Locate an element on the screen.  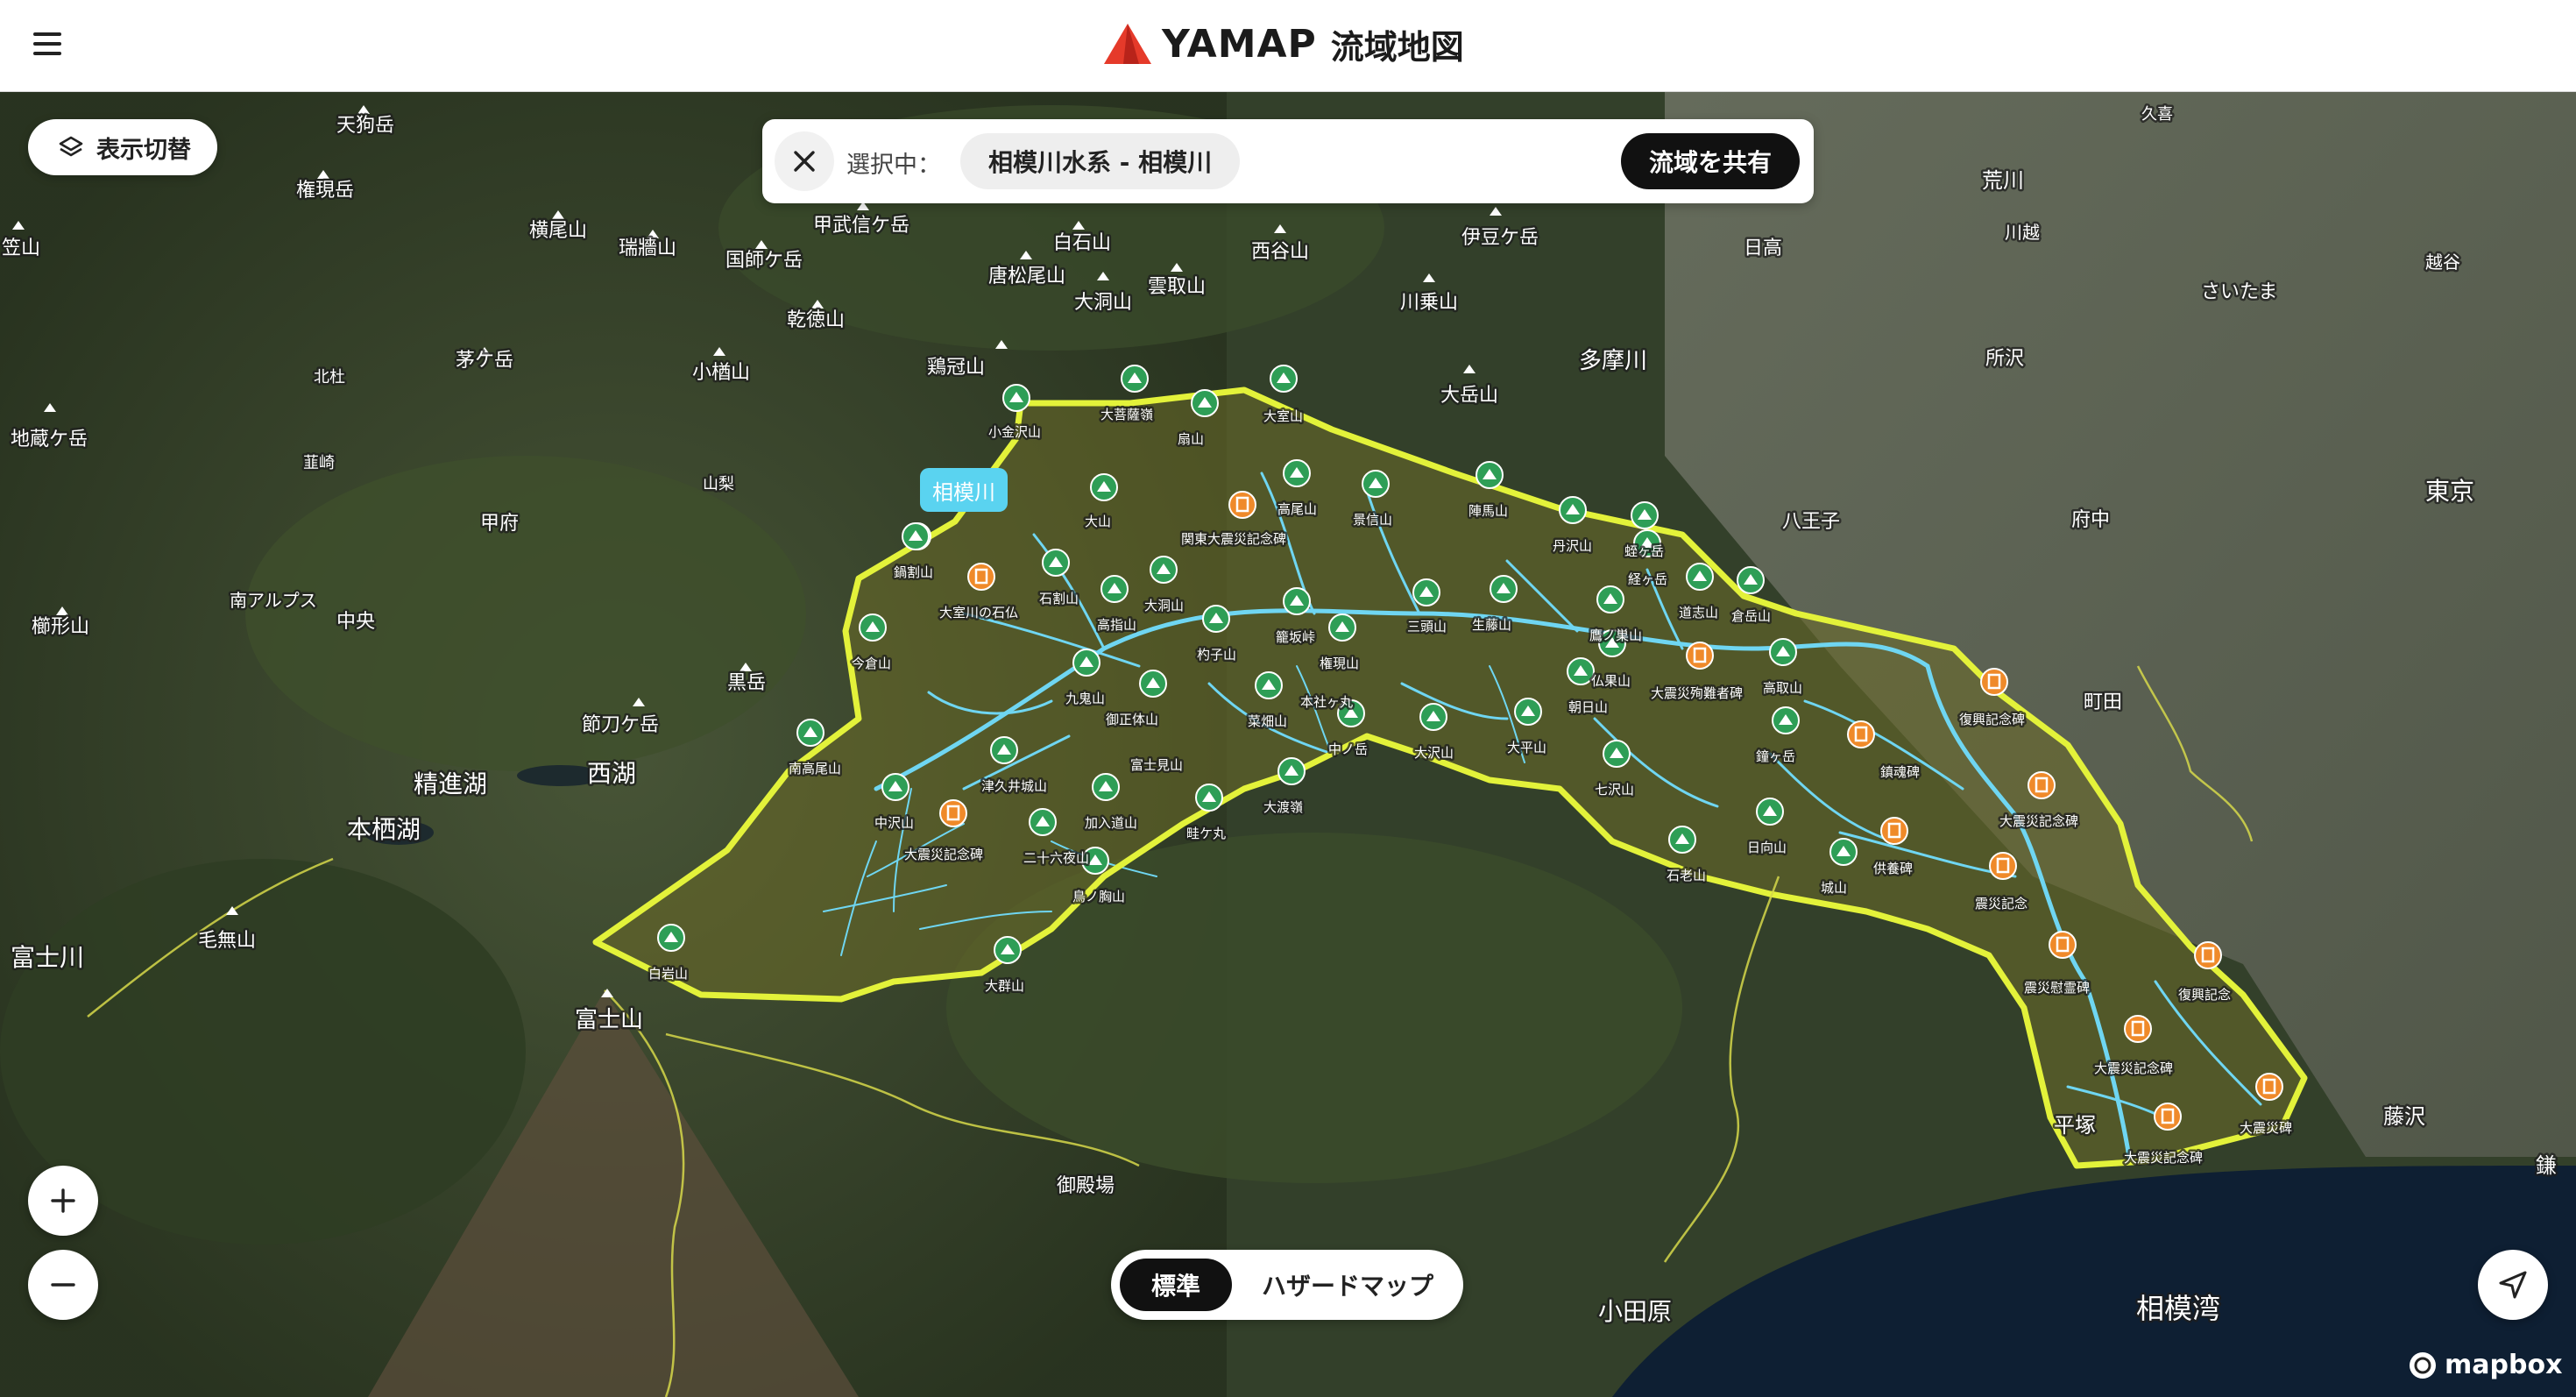
basin-label: 高指山 is located at coordinates (1116, 625).